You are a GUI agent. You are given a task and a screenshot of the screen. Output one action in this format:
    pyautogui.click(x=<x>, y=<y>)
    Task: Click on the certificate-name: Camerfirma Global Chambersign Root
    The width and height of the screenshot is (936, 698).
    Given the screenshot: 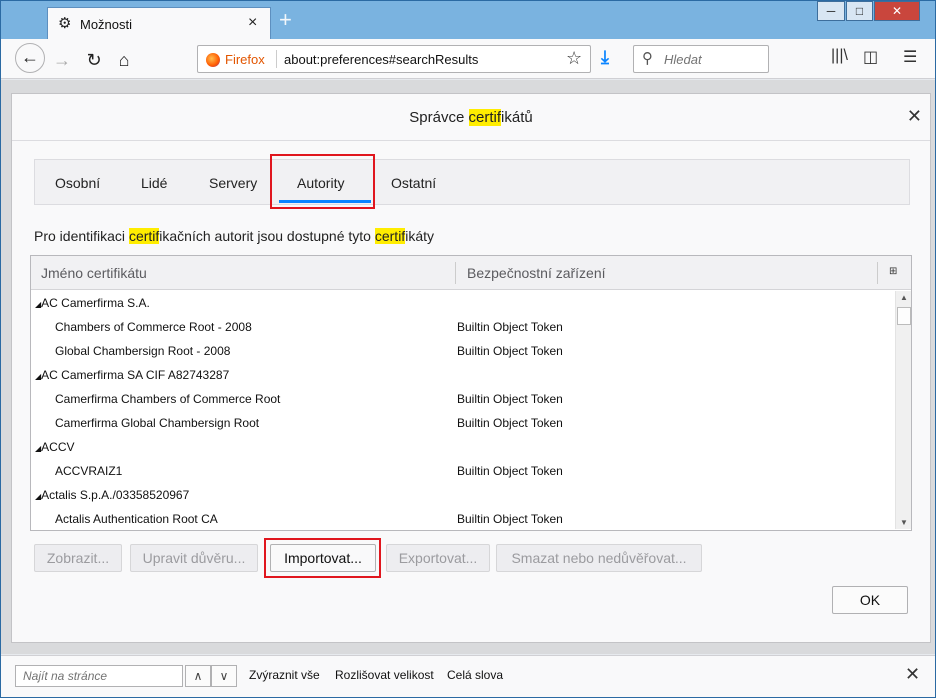 What is the action you would take?
    pyautogui.click(x=157, y=423)
    